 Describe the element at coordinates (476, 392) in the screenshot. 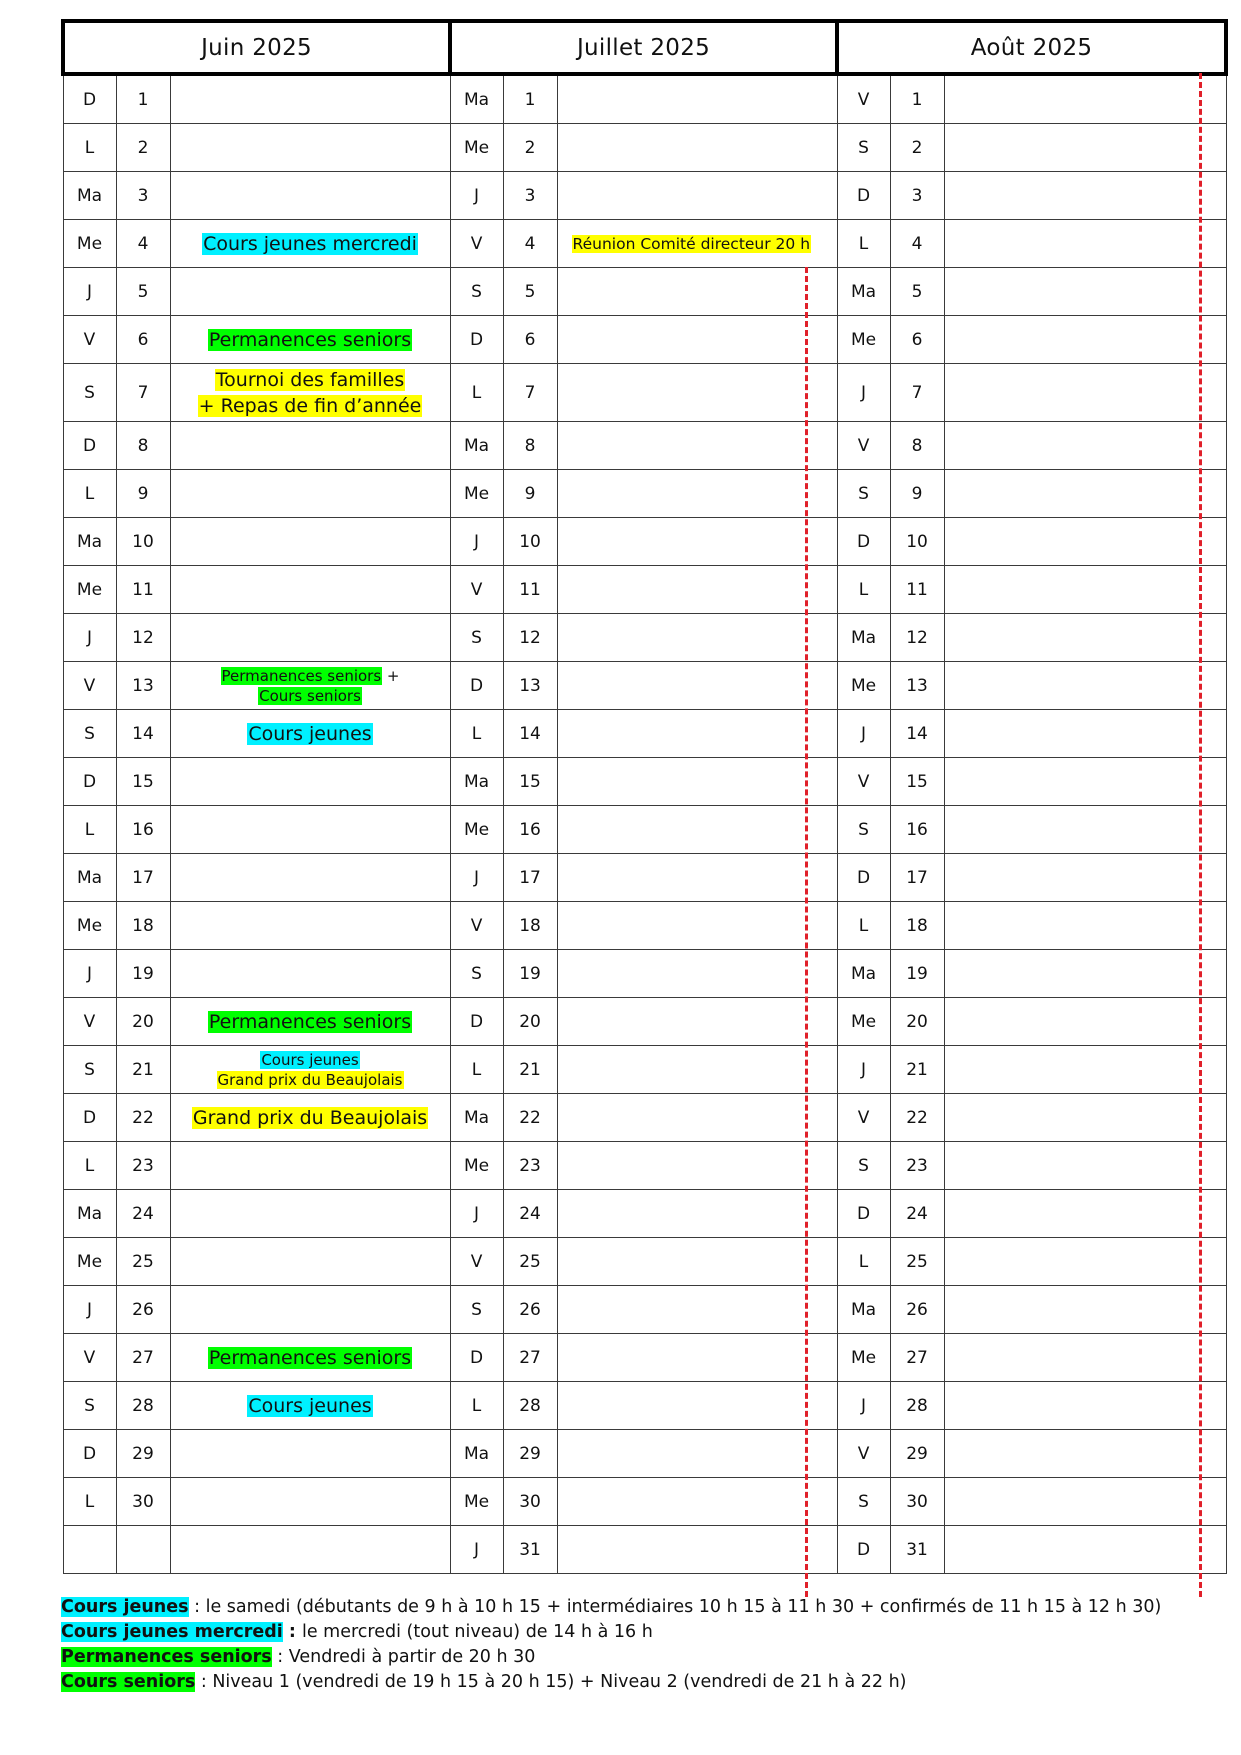

I see `juillet-weekday-cell: L` at that location.